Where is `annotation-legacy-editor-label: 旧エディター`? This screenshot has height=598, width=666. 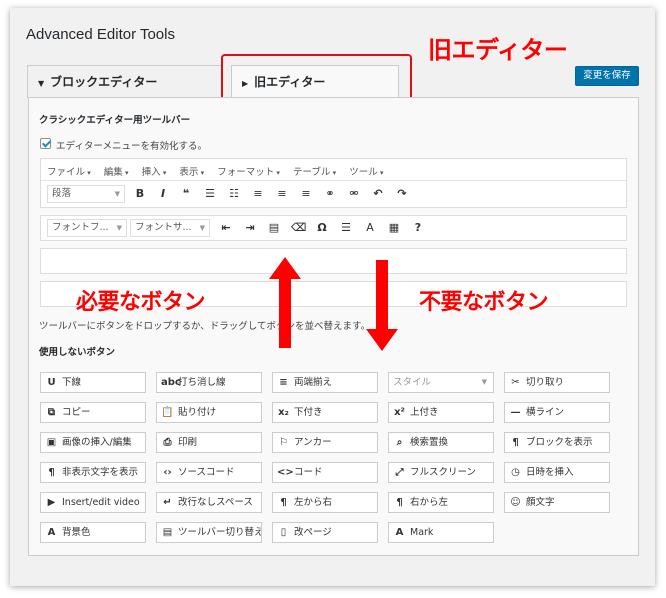 annotation-legacy-editor-label: 旧エディター is located at coordinates (498, 50).